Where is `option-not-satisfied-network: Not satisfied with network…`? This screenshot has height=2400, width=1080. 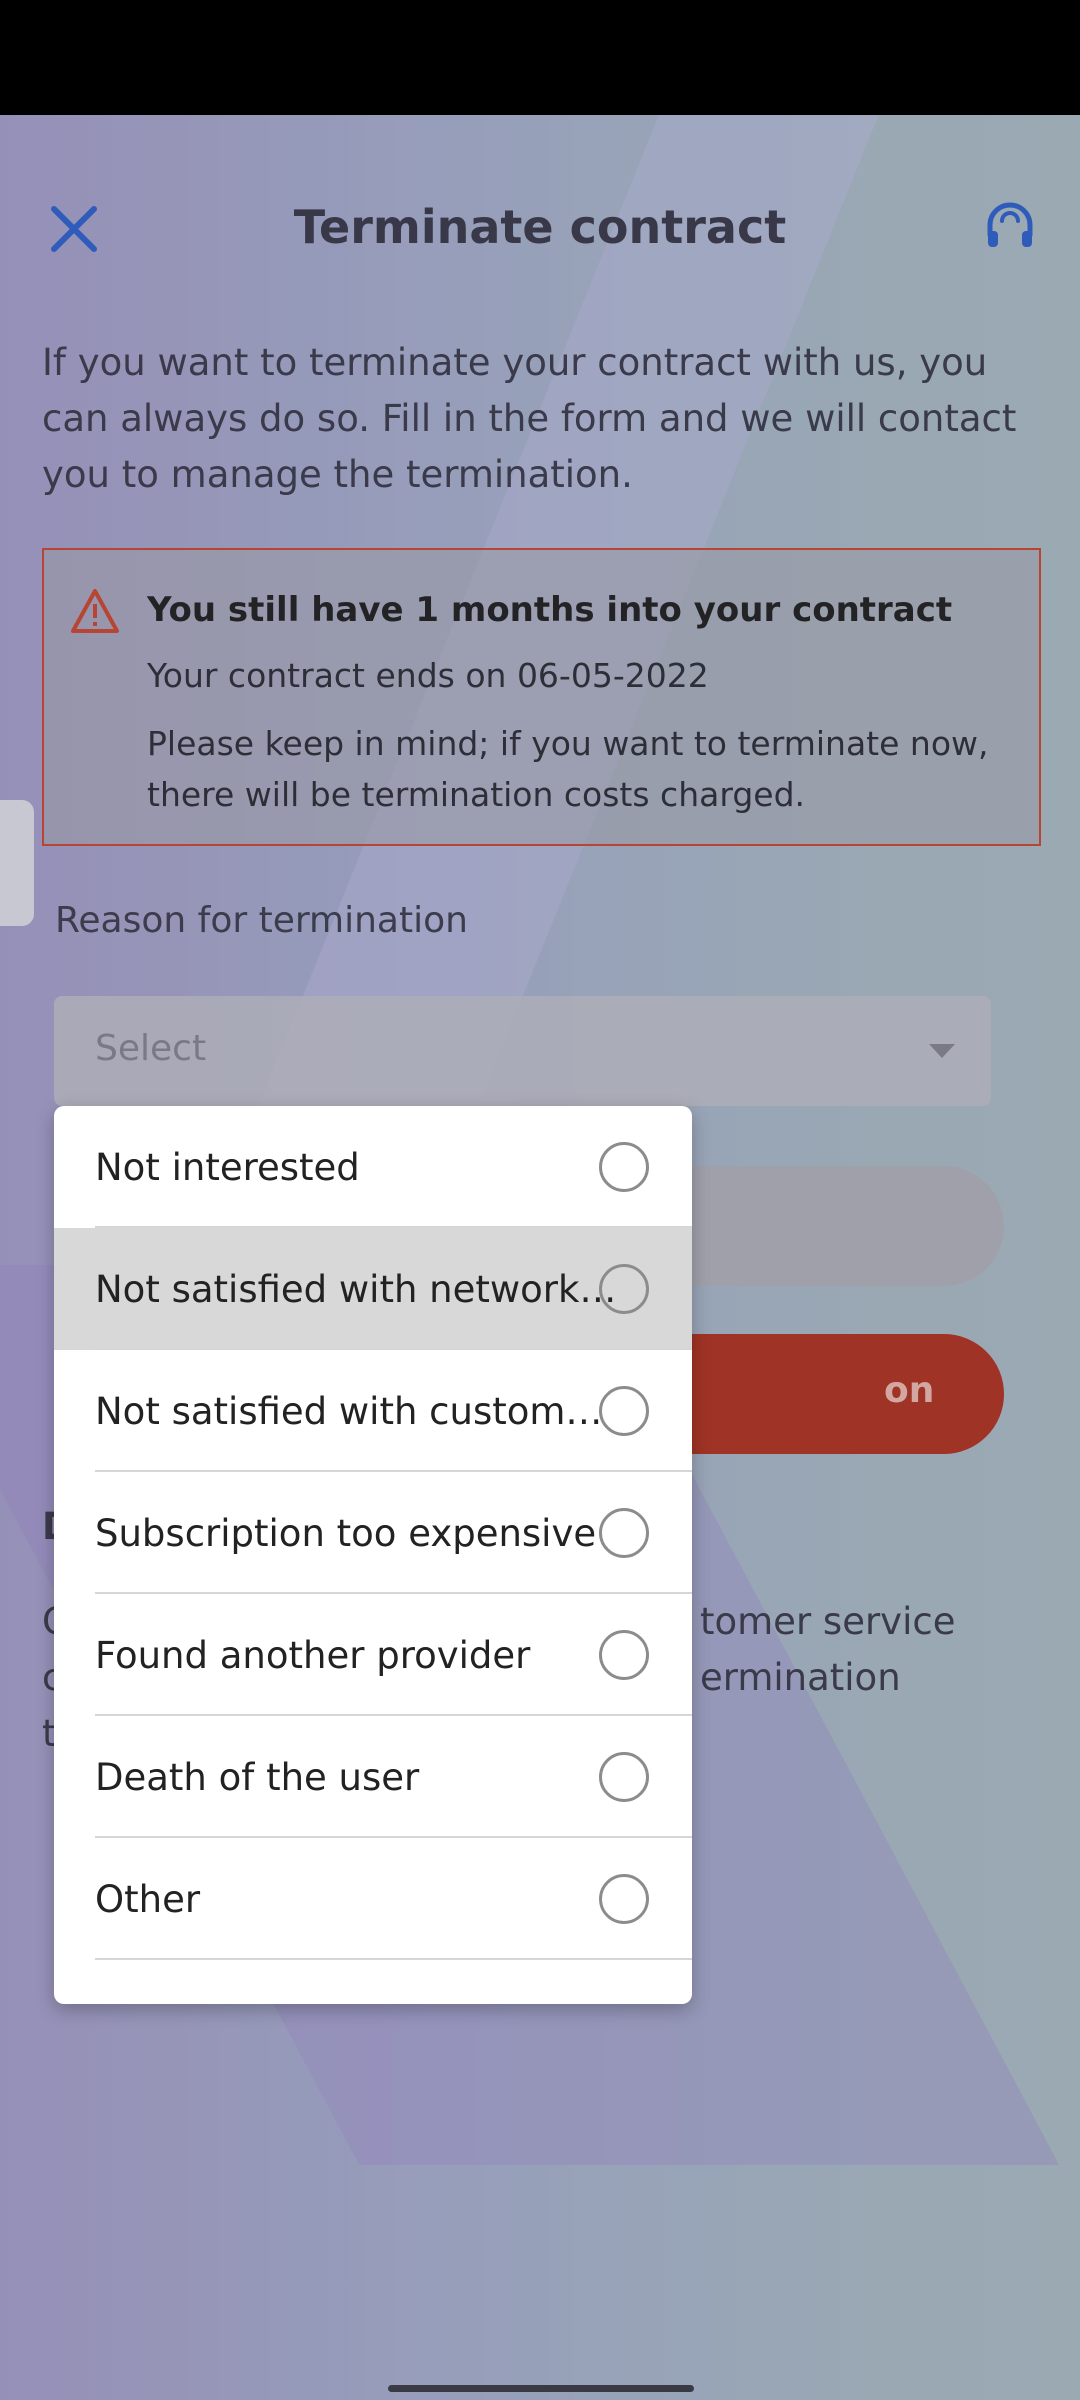 option-not-satisfied-network: Not satisfied with network… is located at coordinates (373, 1289).